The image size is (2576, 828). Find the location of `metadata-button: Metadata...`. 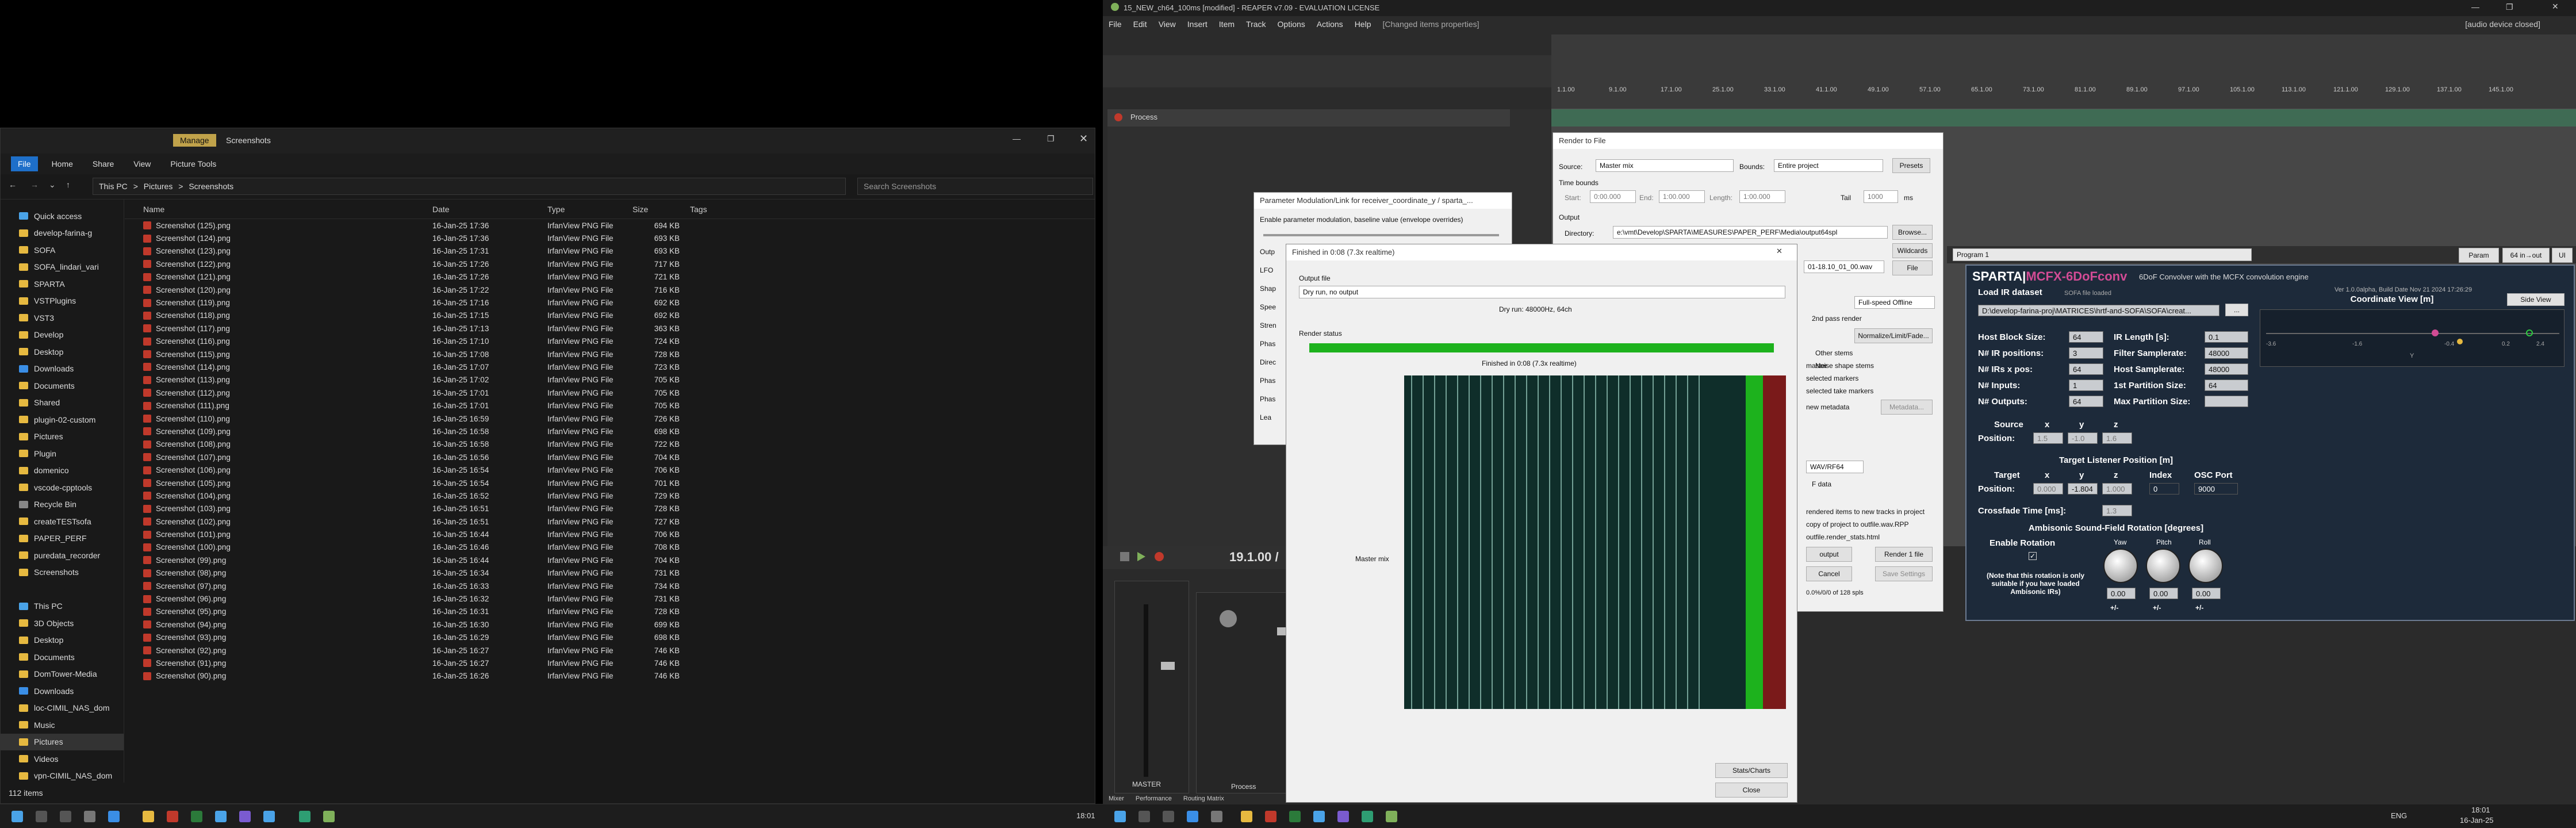

metadata-button: Metadata... is located at coordinates (1907, 407).